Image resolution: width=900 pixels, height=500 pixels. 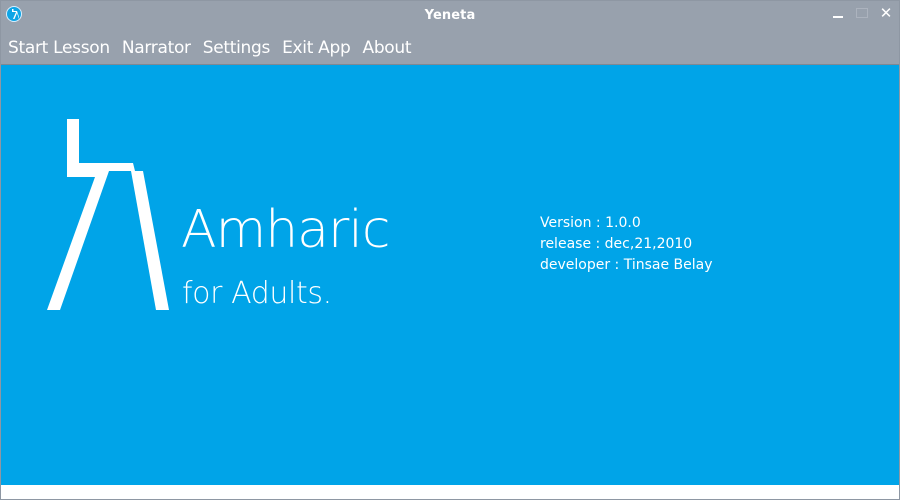 What do you see at coordinates (316, 48) in the screenshot?
I see `menu-item-exit-app: Exit App` at bounding box center [316, 48].